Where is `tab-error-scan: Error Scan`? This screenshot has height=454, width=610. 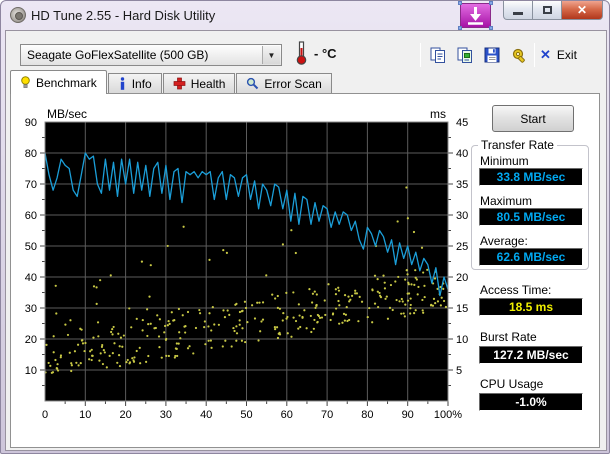
tab-error-scan: Error Scan is located at coordinates (284, 83).